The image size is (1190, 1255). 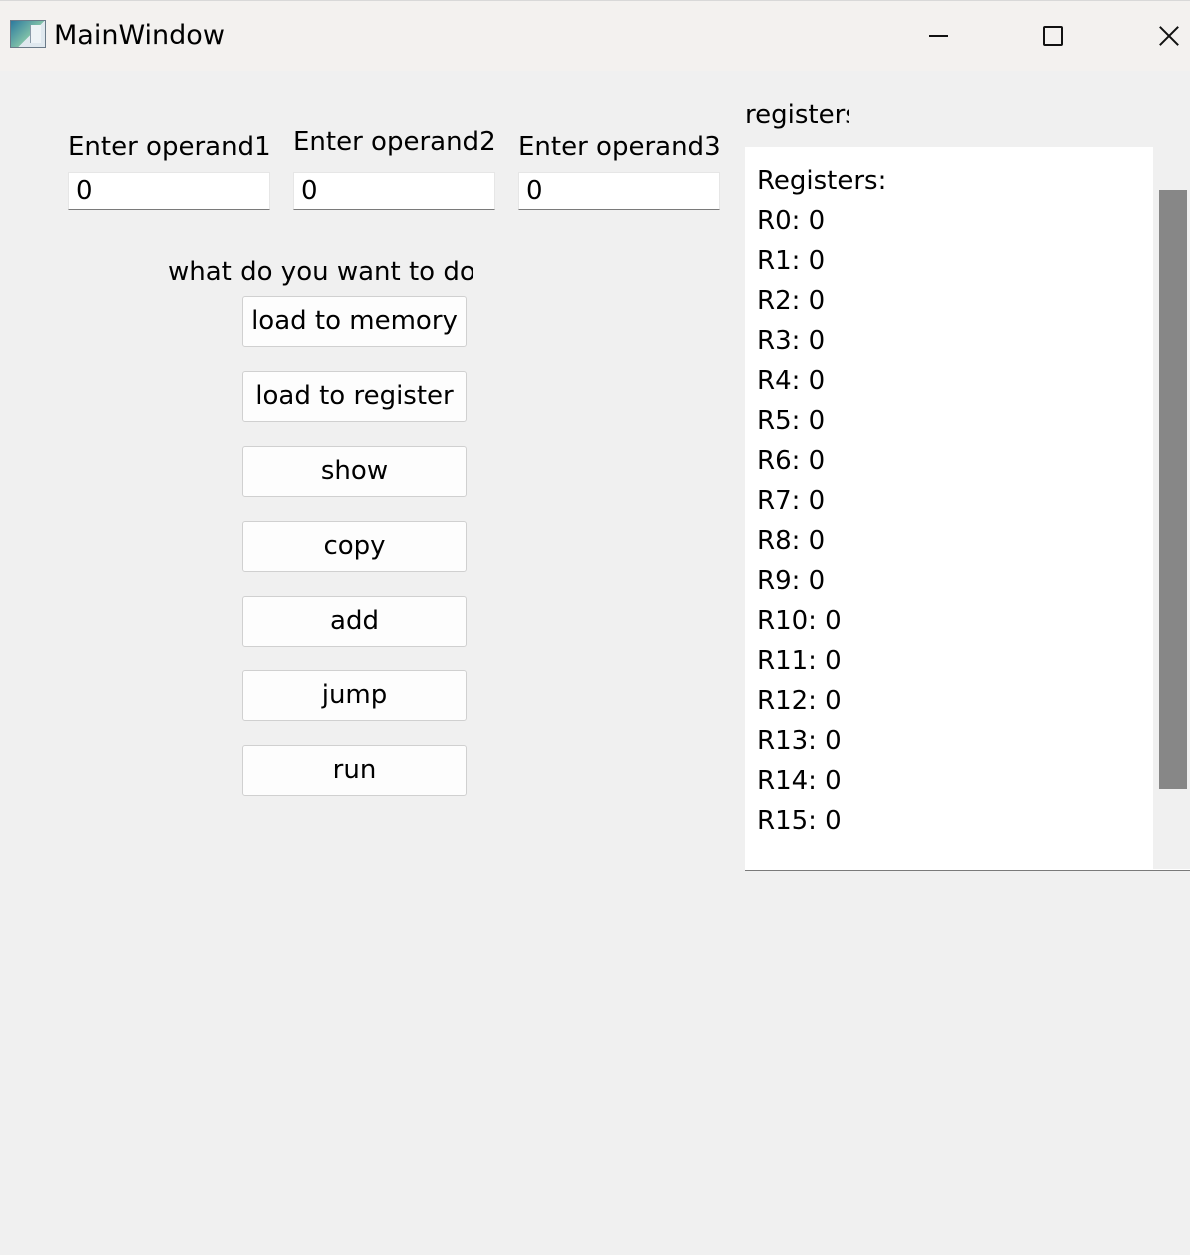 What do you see at coordinates (619, 191) in the screenshot?
I see `operand3-input: 0` at bounding box center [619, 191].